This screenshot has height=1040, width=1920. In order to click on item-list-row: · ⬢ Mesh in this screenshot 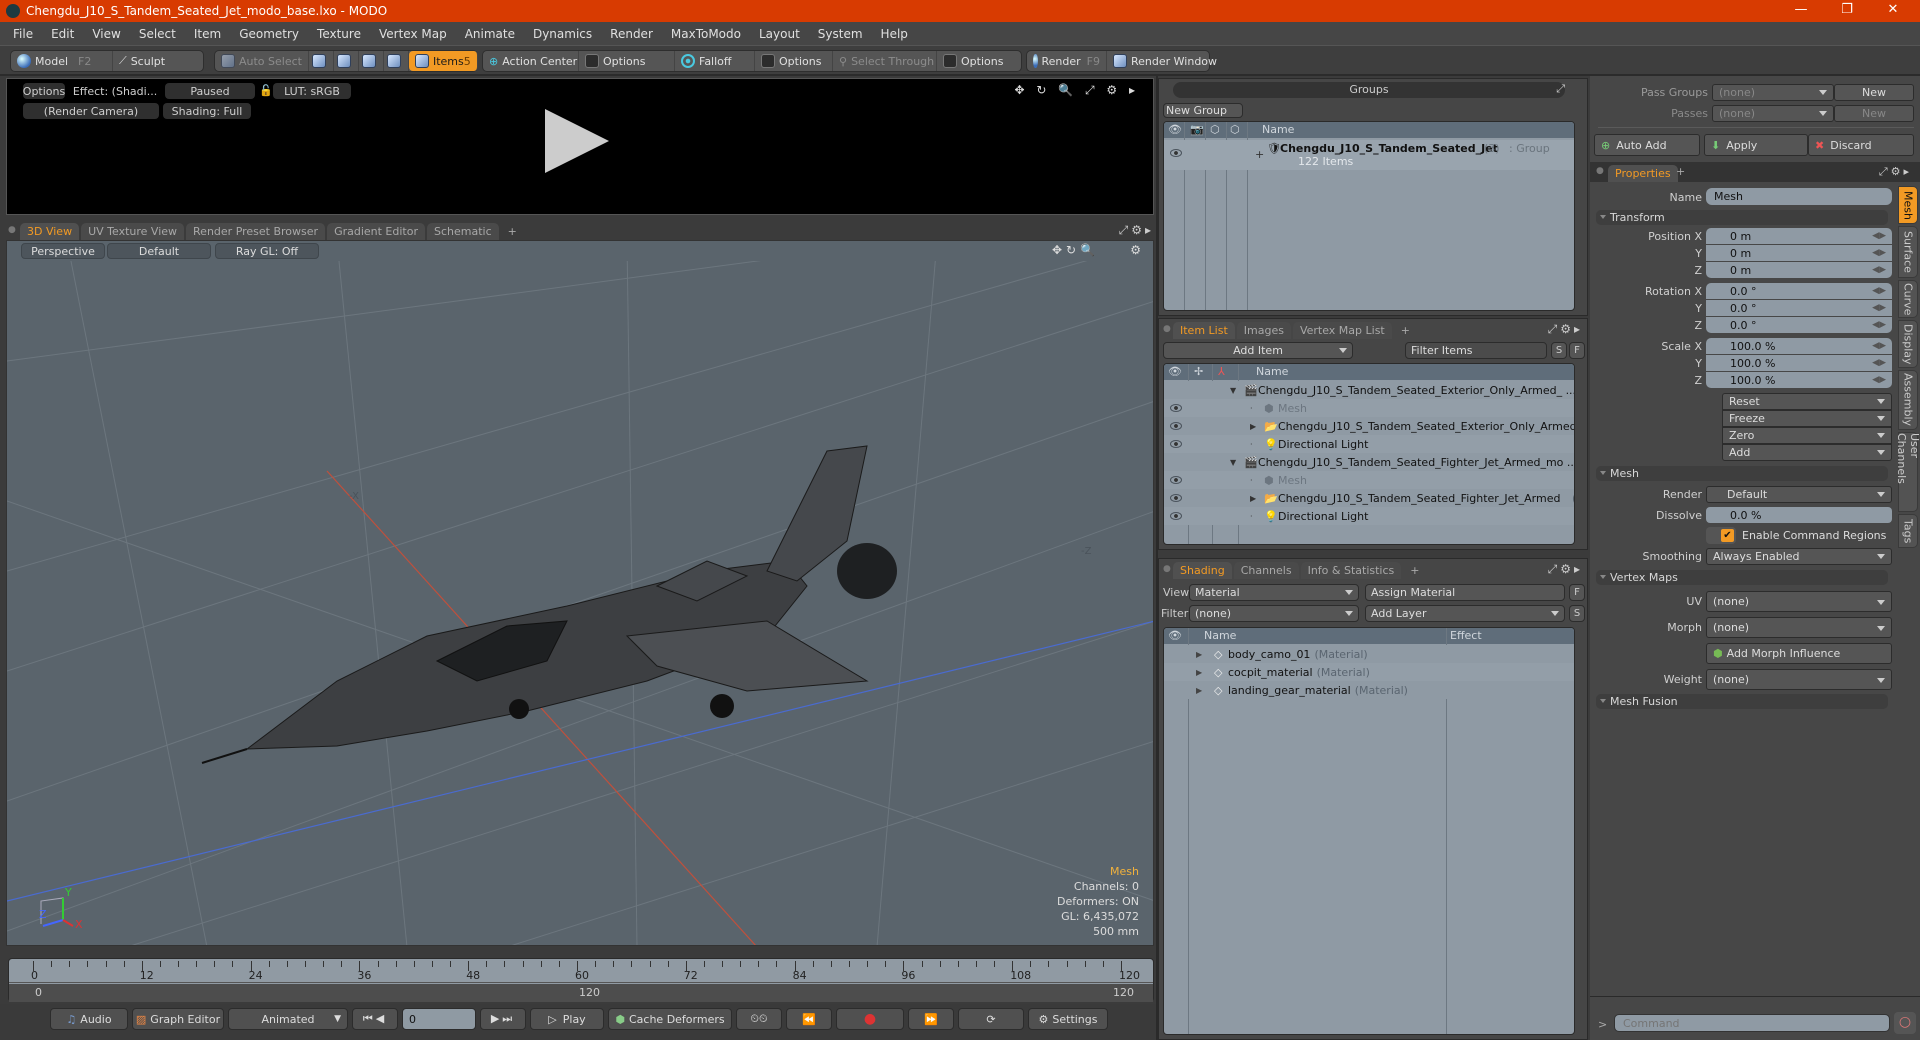, I will do `click(1369, 408)`.